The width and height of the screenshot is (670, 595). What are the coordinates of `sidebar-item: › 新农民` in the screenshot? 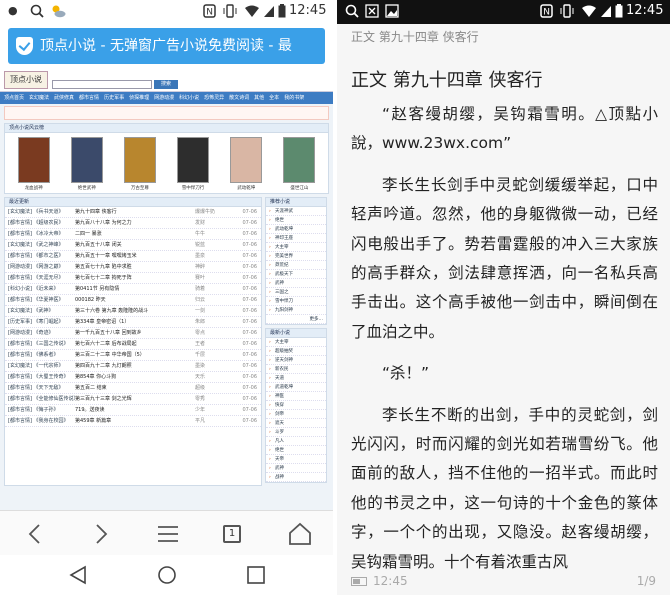 It's located at (296, 369).